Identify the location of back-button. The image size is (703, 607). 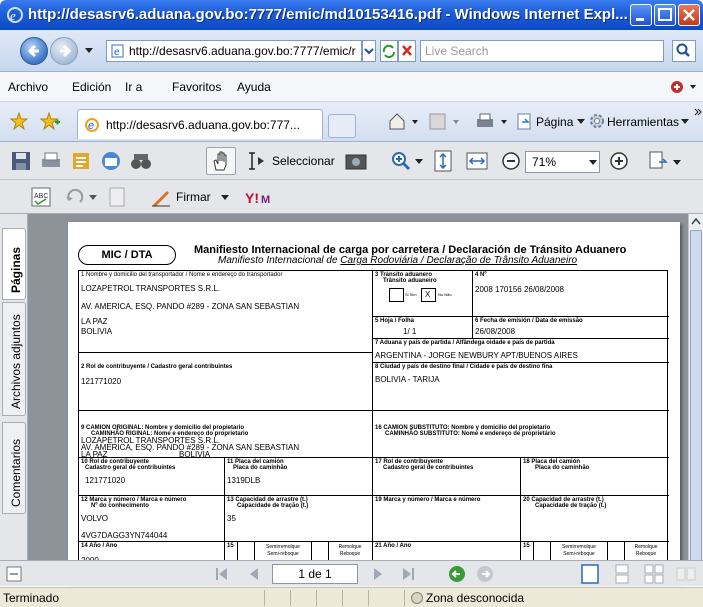
(34, 51).